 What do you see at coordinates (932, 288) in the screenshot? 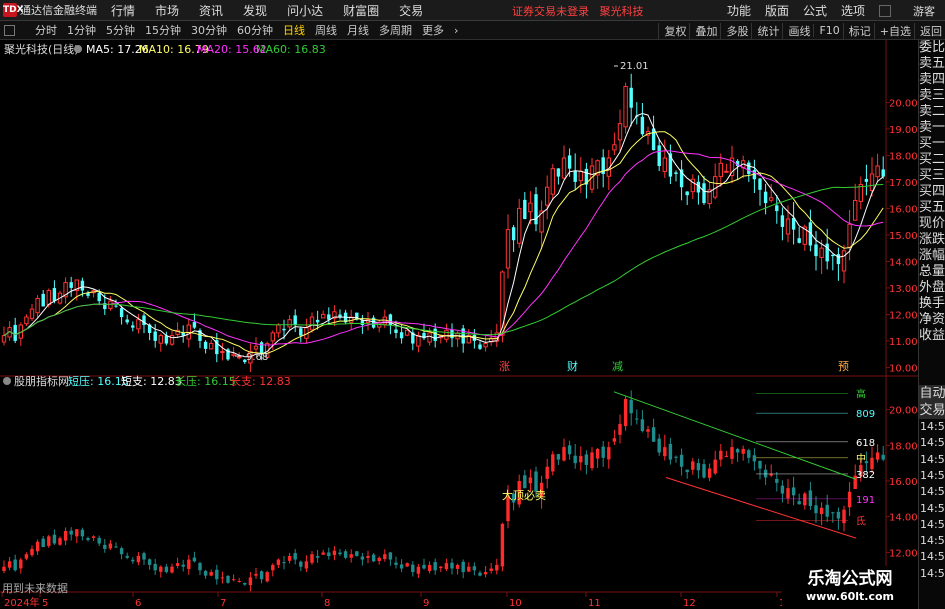
I see `side-outer: 外盘` at bounding box center [932, 288].